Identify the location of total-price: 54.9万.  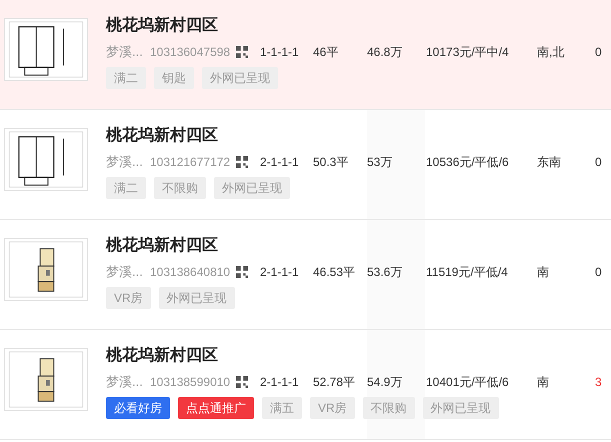
(385, 382).